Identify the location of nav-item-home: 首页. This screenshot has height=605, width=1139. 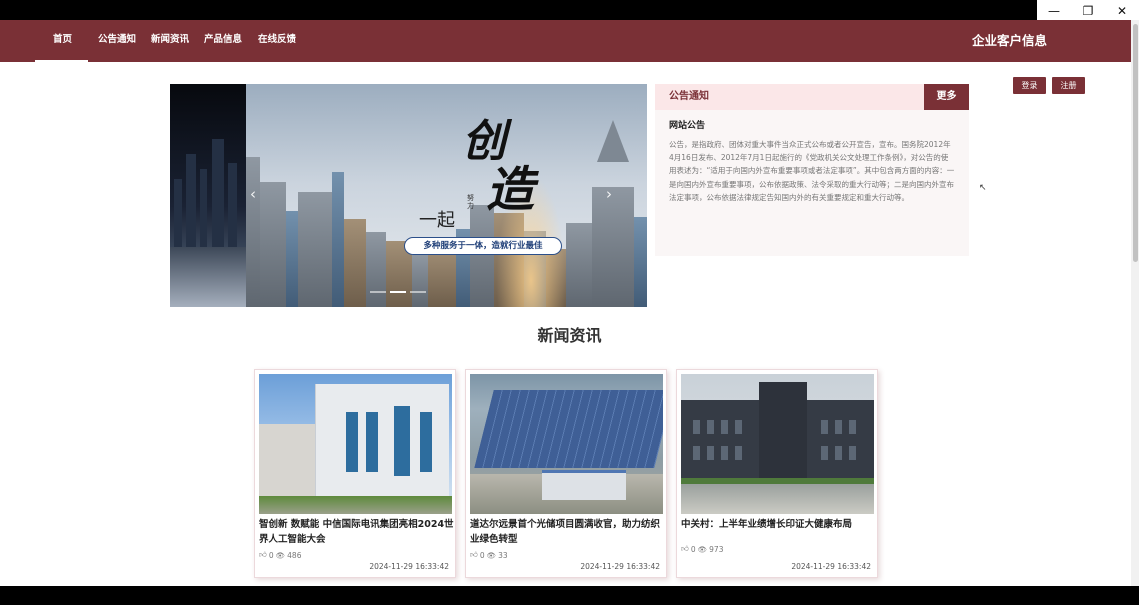
(62, 41).